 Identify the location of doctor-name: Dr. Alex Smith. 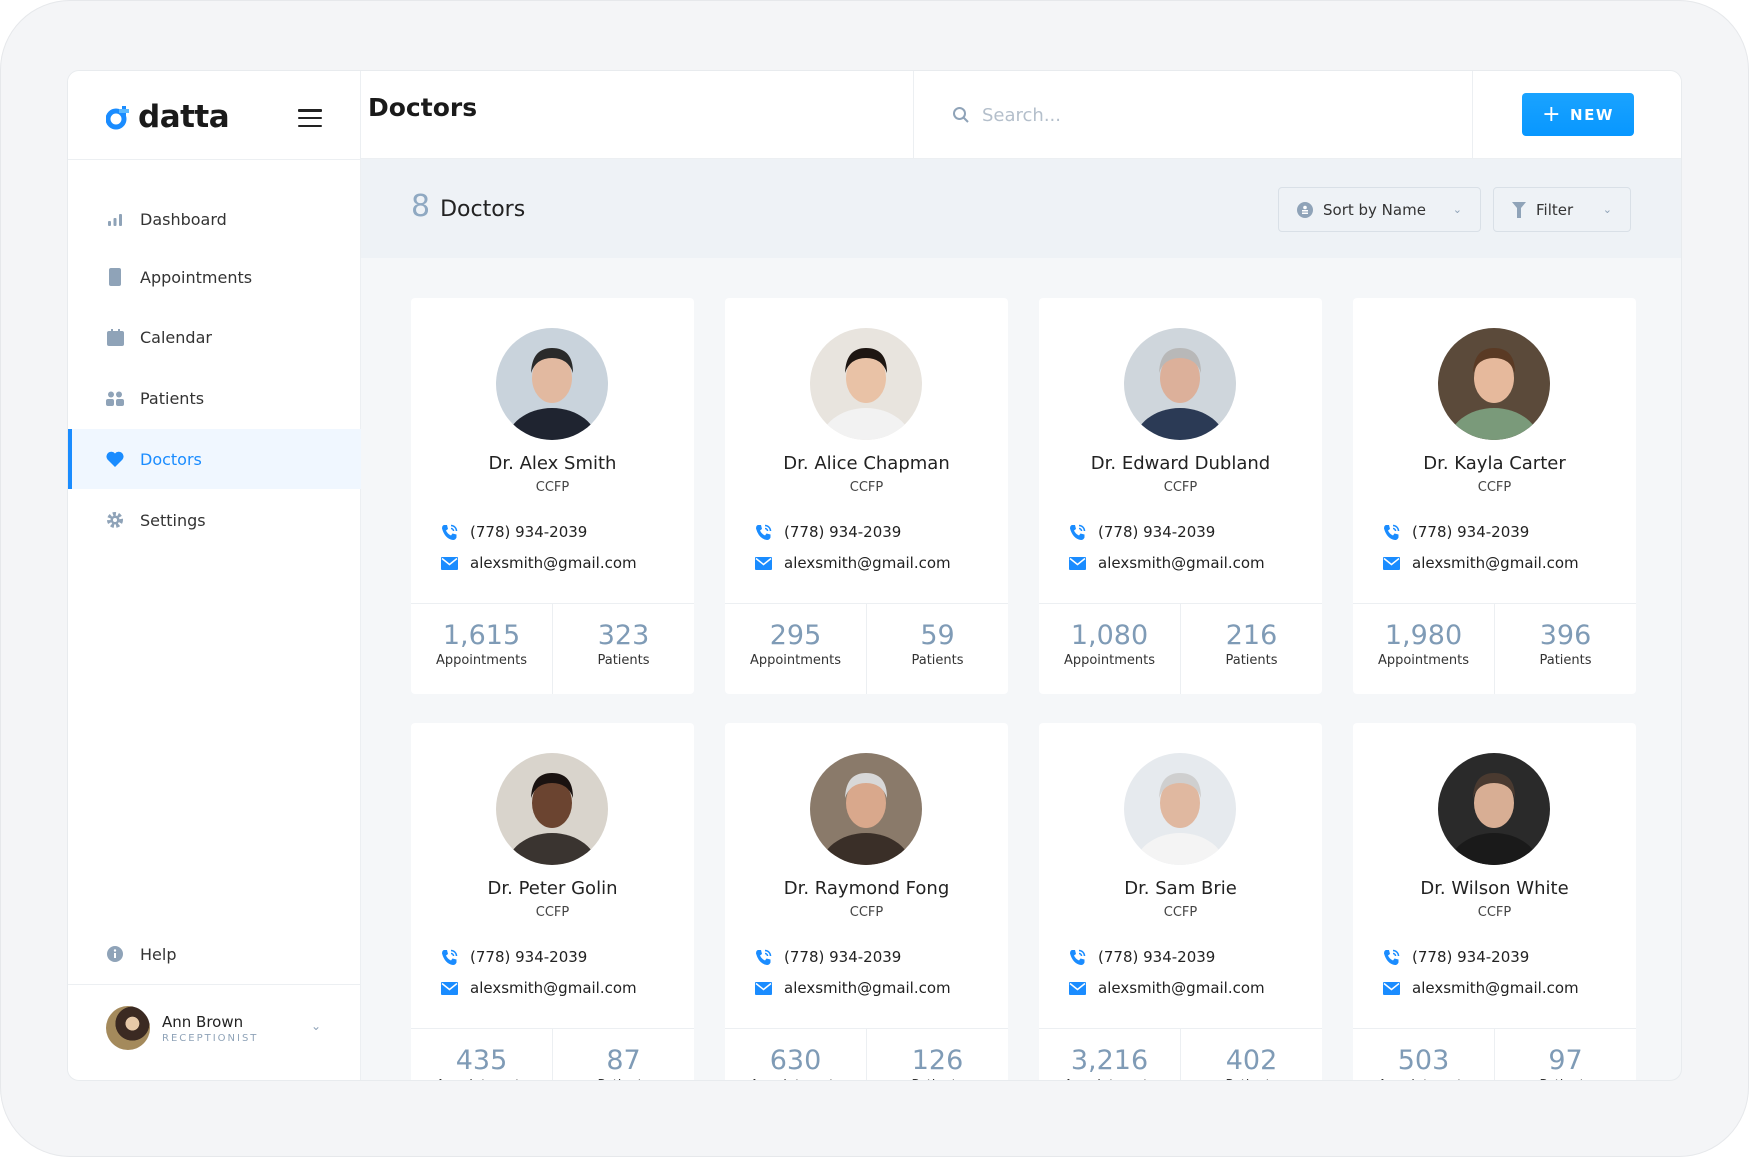
(552, 463).